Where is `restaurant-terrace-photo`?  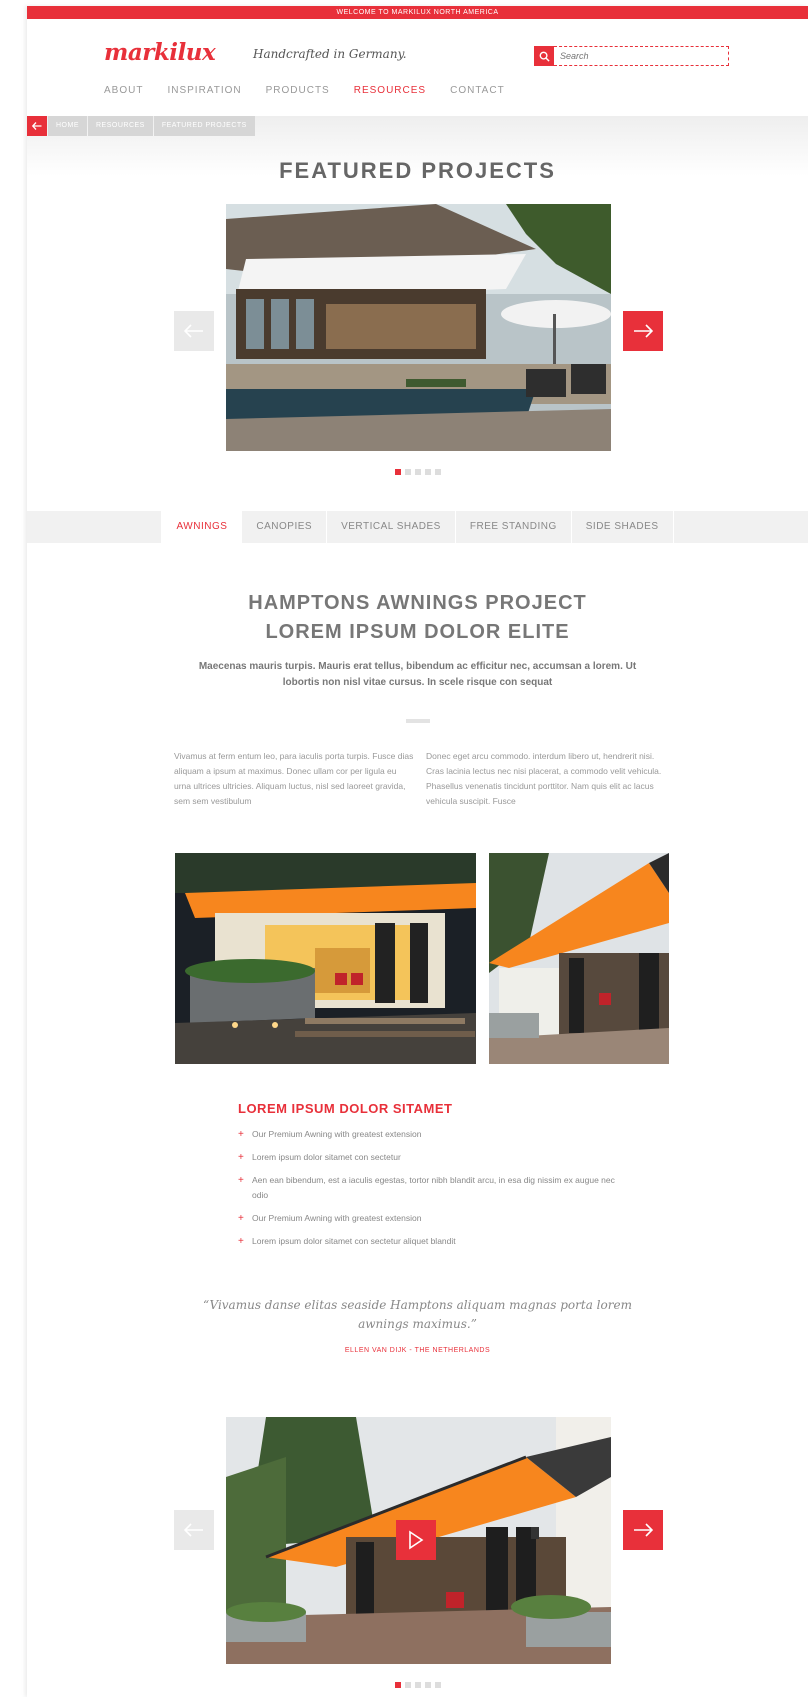 restaurant-terrace-photo is located at coordinates (418, 327).